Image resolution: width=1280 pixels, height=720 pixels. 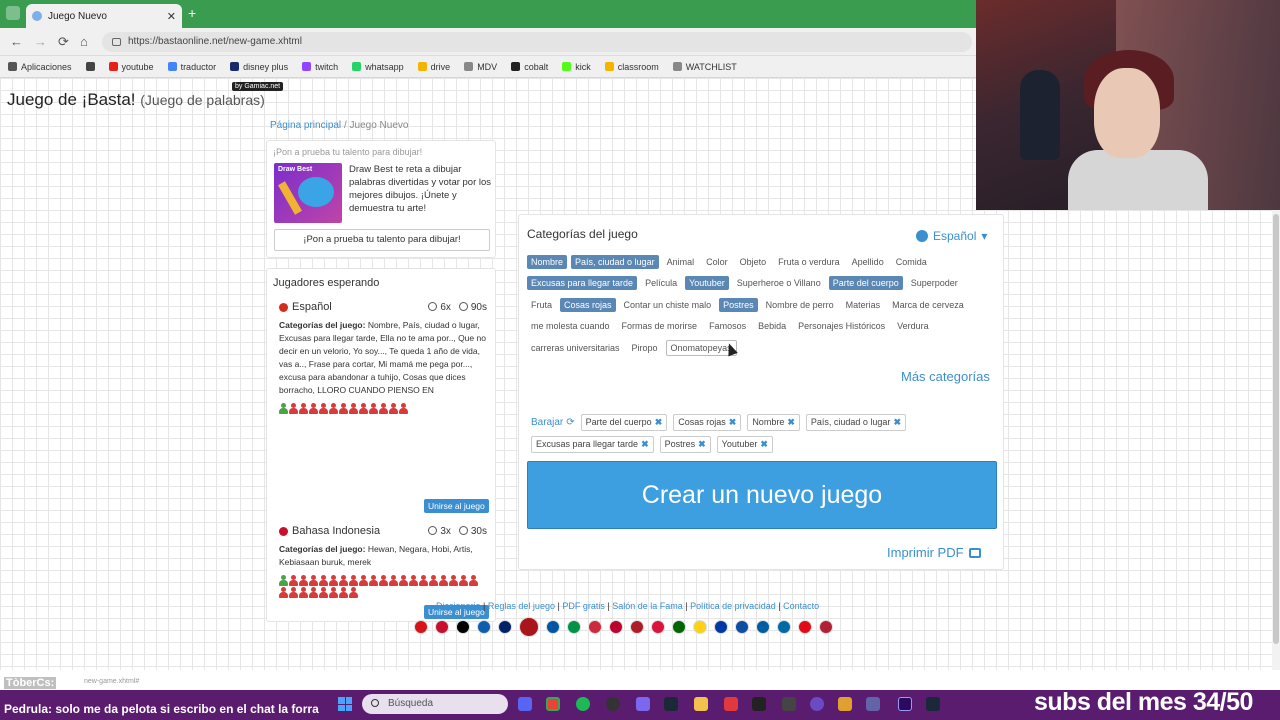 What do you see at coordinates (480, 67) in the screenshot?
I see `bookmark-item: MDV` at bounding box center [480, 67].